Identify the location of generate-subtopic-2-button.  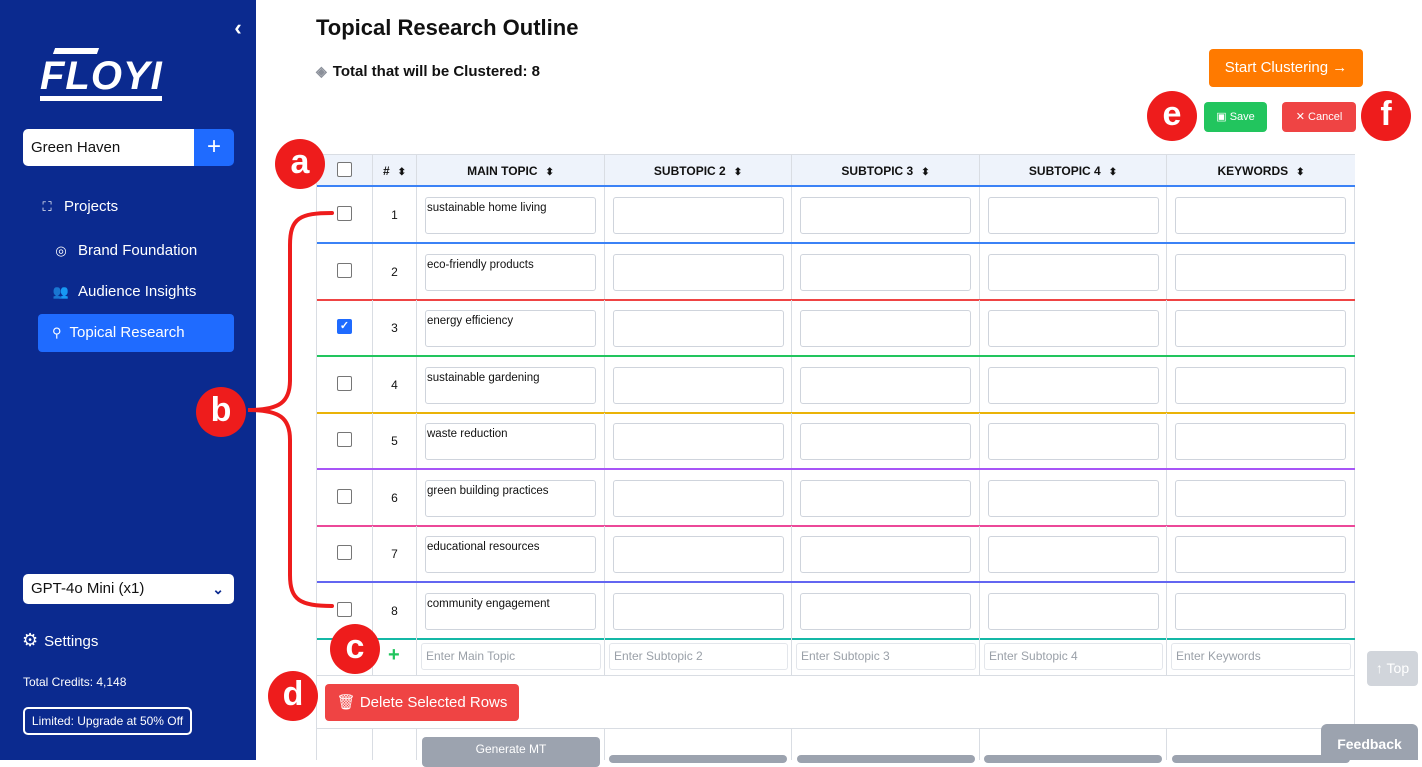
(698, 759).